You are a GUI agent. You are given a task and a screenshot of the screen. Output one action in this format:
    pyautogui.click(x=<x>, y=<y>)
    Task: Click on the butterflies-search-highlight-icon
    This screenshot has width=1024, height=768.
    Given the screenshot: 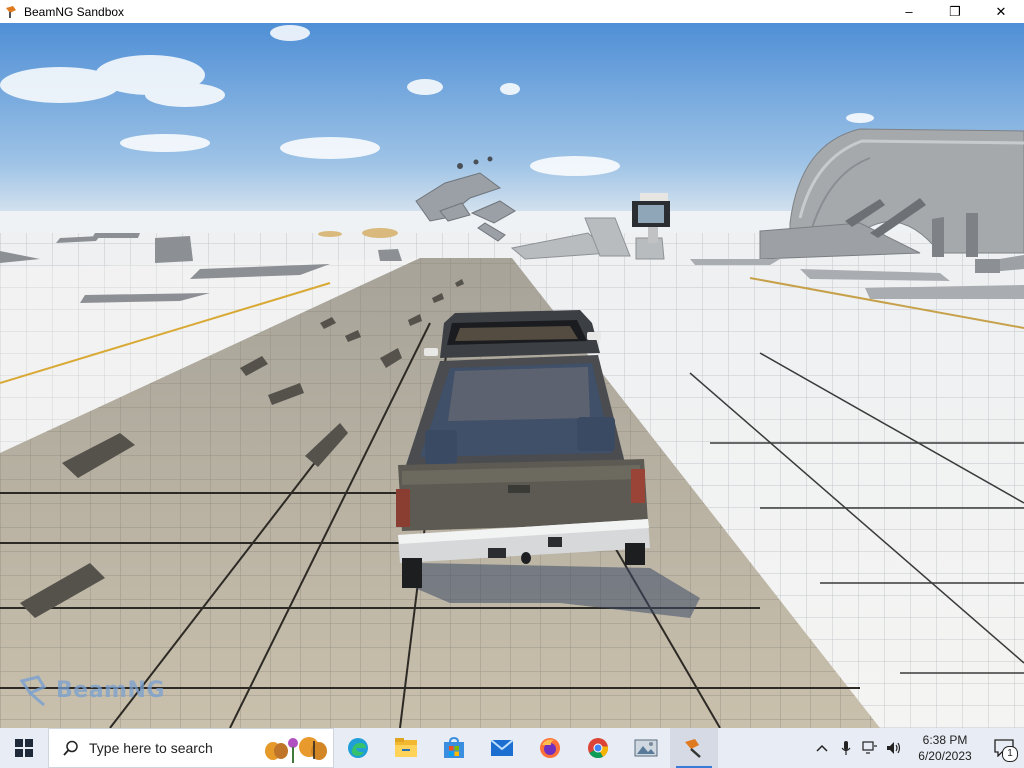 What is the action you would take?
    pyautogui.click(x=296, y=750)
    